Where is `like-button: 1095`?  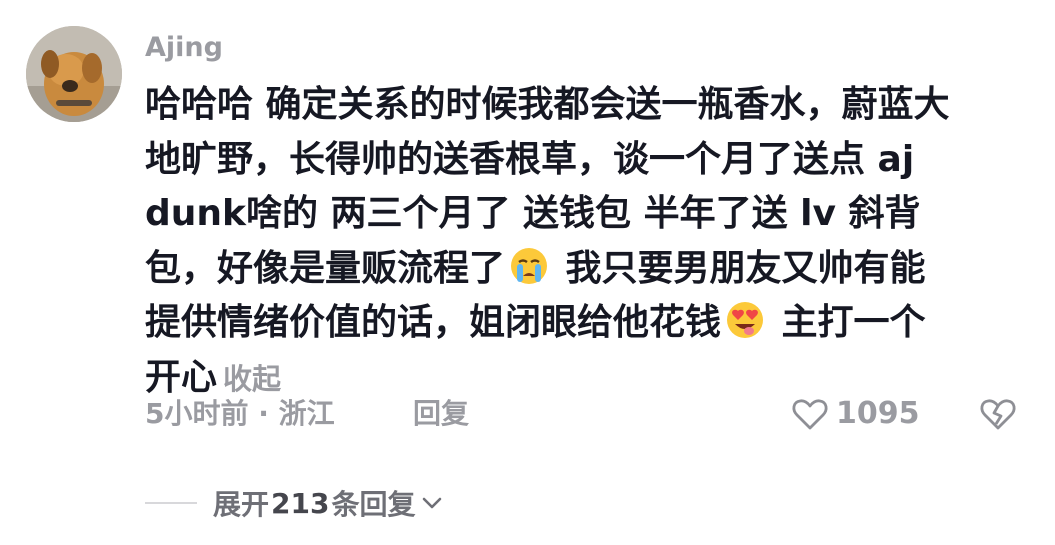 like-button: 1095 is located at coordinates (855, 414).